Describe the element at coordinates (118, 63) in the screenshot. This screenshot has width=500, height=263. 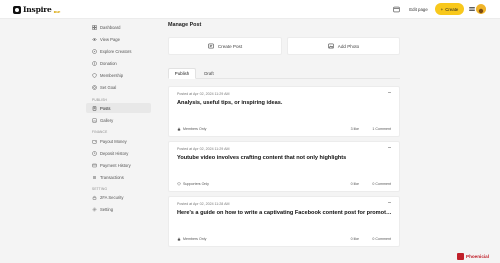
I see `sidebar-item-donation: Donation` at that location.